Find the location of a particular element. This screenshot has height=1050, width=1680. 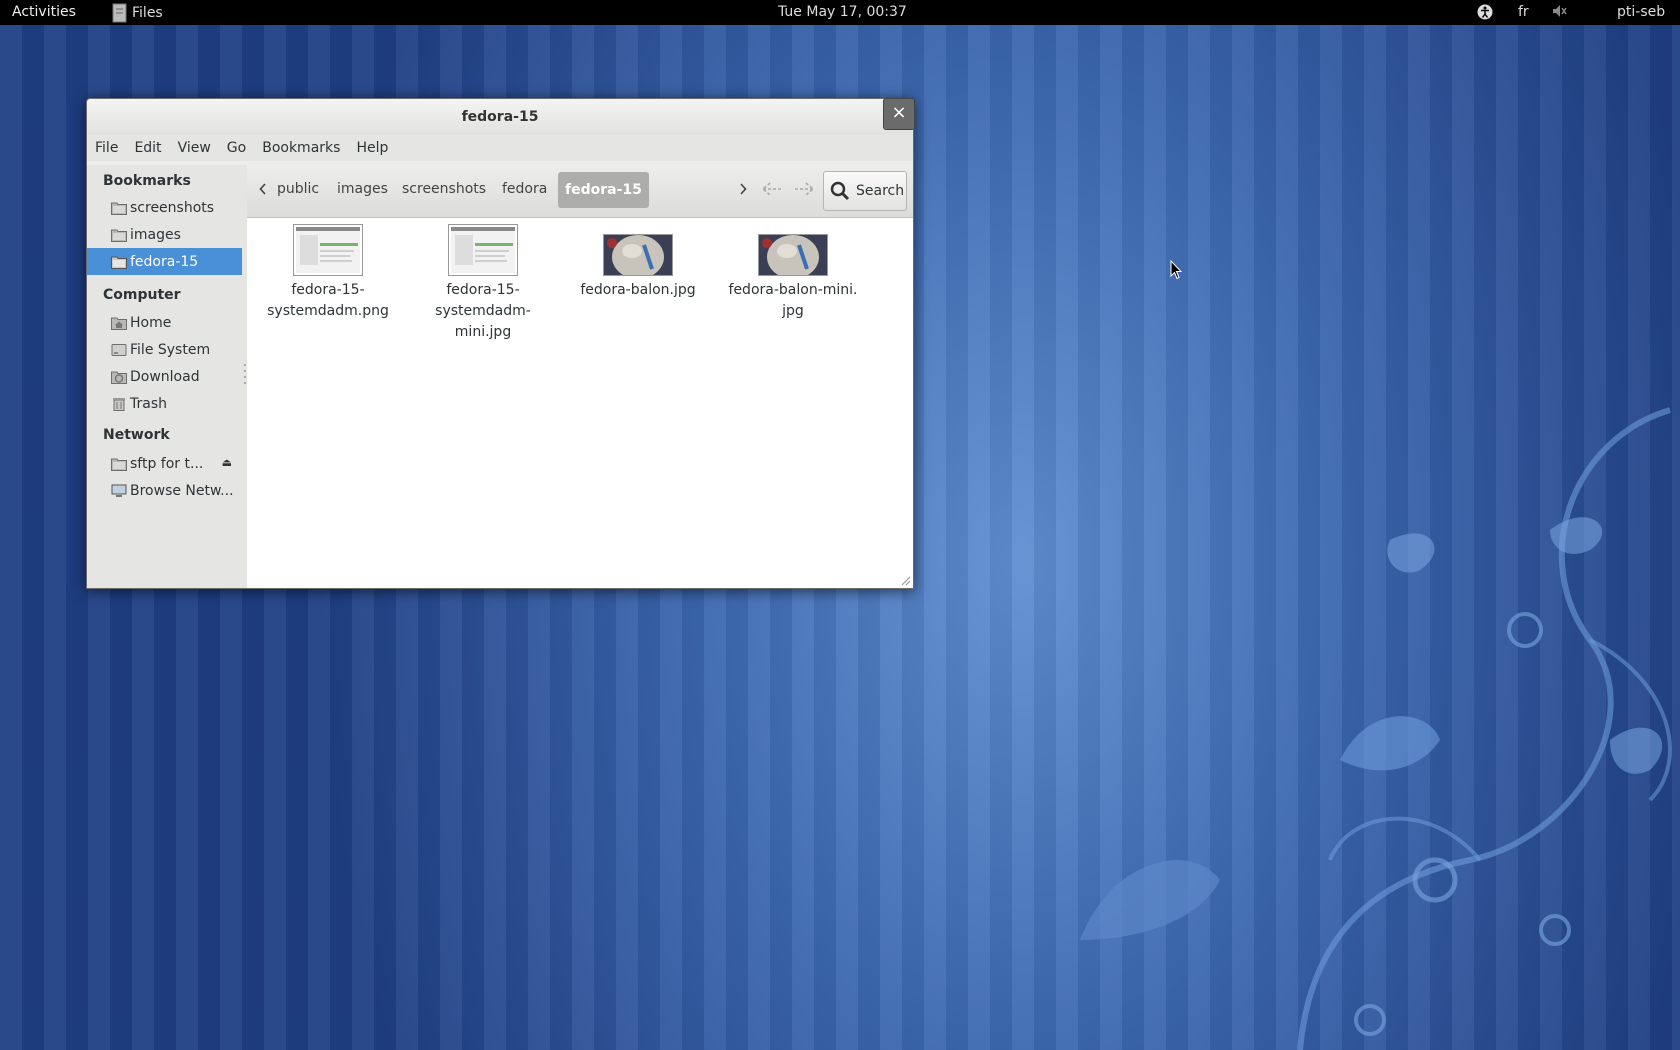

sidebar-item-download: Download is located at coordinates (164, 376).